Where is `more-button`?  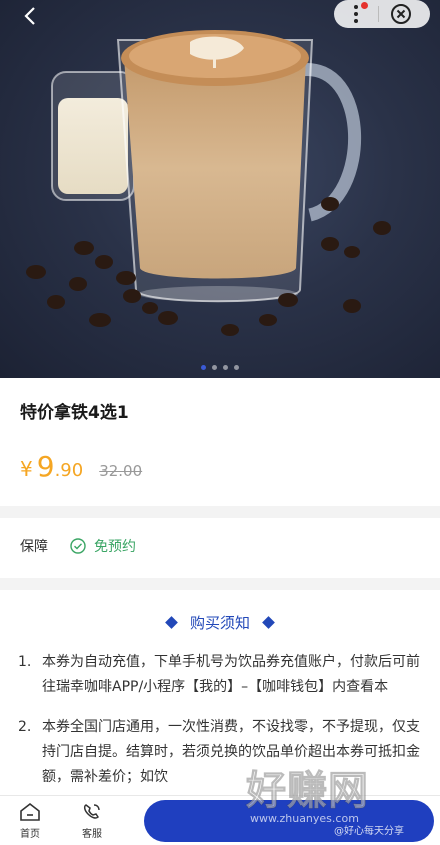
more-button is located at coordinates (356, 14).